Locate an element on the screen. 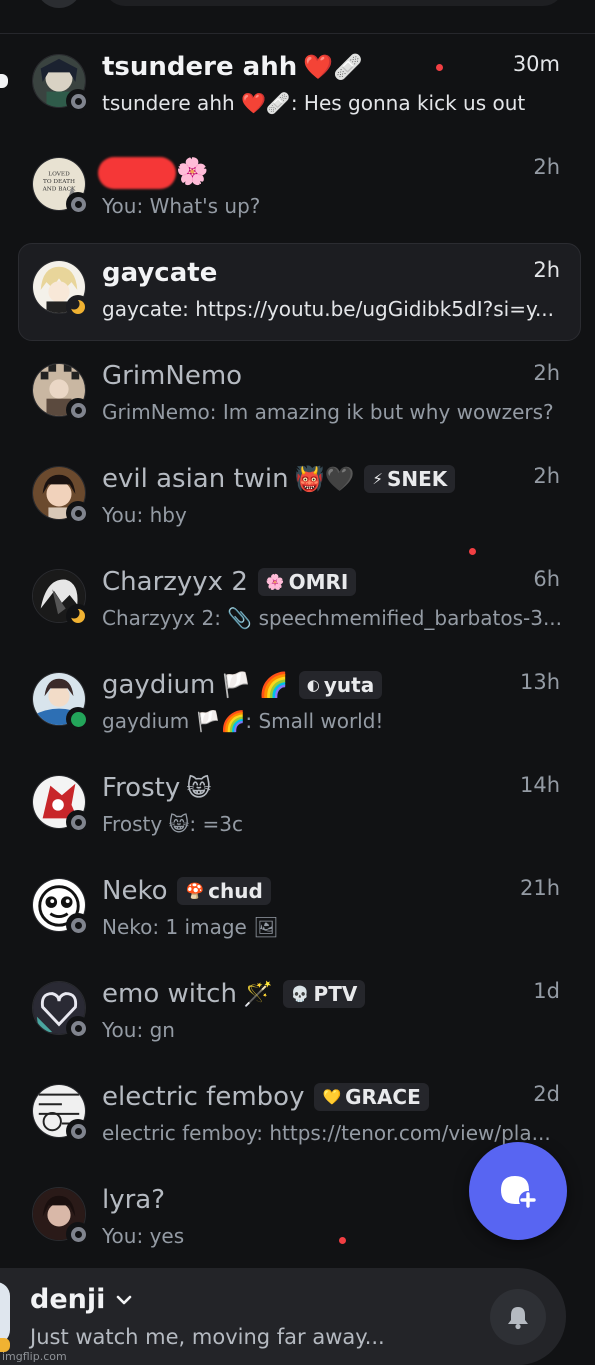 The image size is (595, 1365). dm-name: lyra? is located at coordinates (134, 1200).